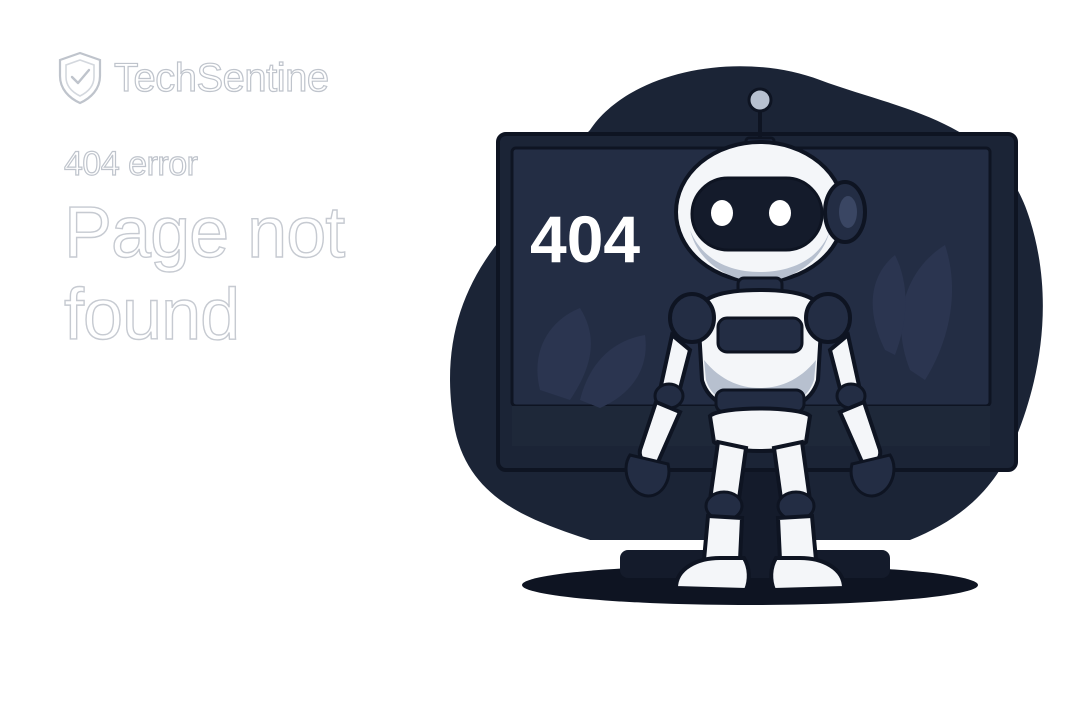  Describe the element at coordinates (130, 163) in the screenshot. I see `error-code-label: 404 error` at that location.